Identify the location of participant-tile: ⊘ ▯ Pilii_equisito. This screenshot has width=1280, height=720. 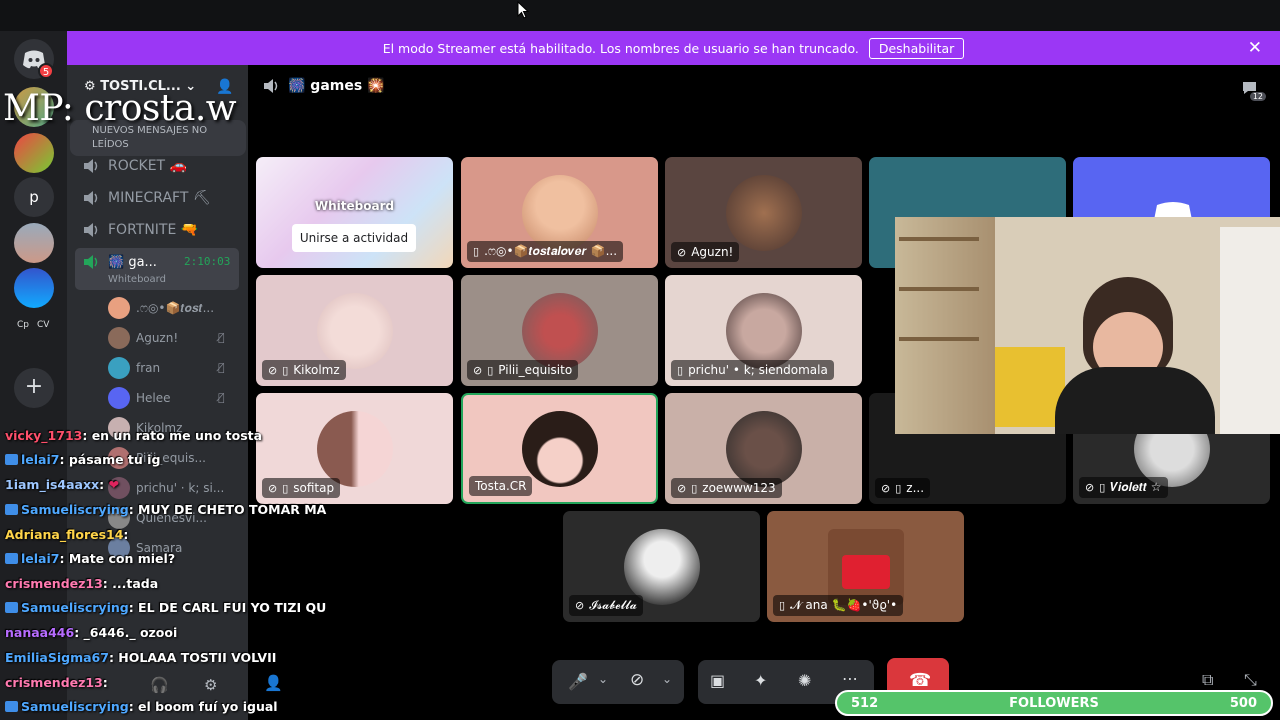
(559, 330).